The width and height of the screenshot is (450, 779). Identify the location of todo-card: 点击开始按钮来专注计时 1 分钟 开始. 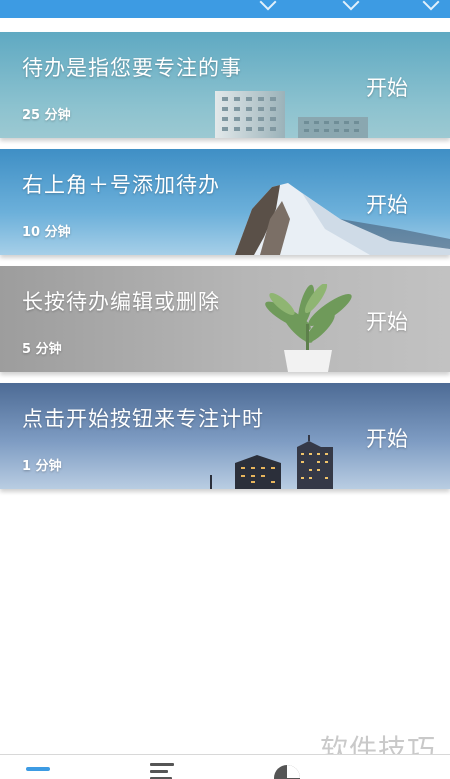
(225, 436).